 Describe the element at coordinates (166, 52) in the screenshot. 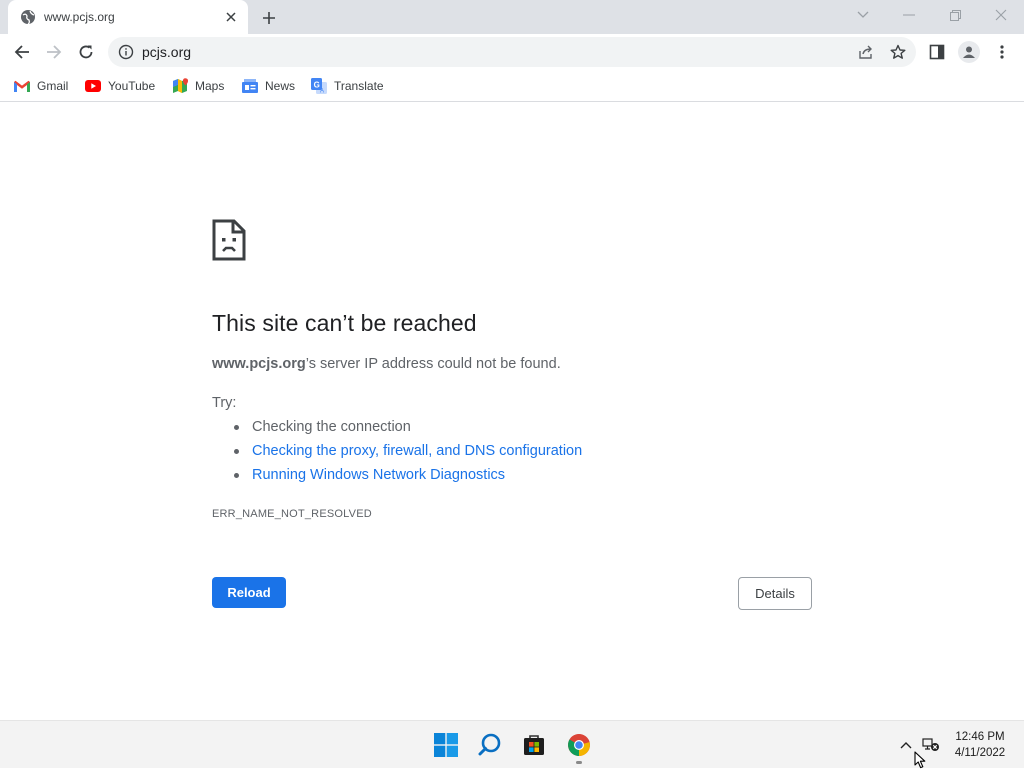

I see `url-text: pcjs.org` at that location.